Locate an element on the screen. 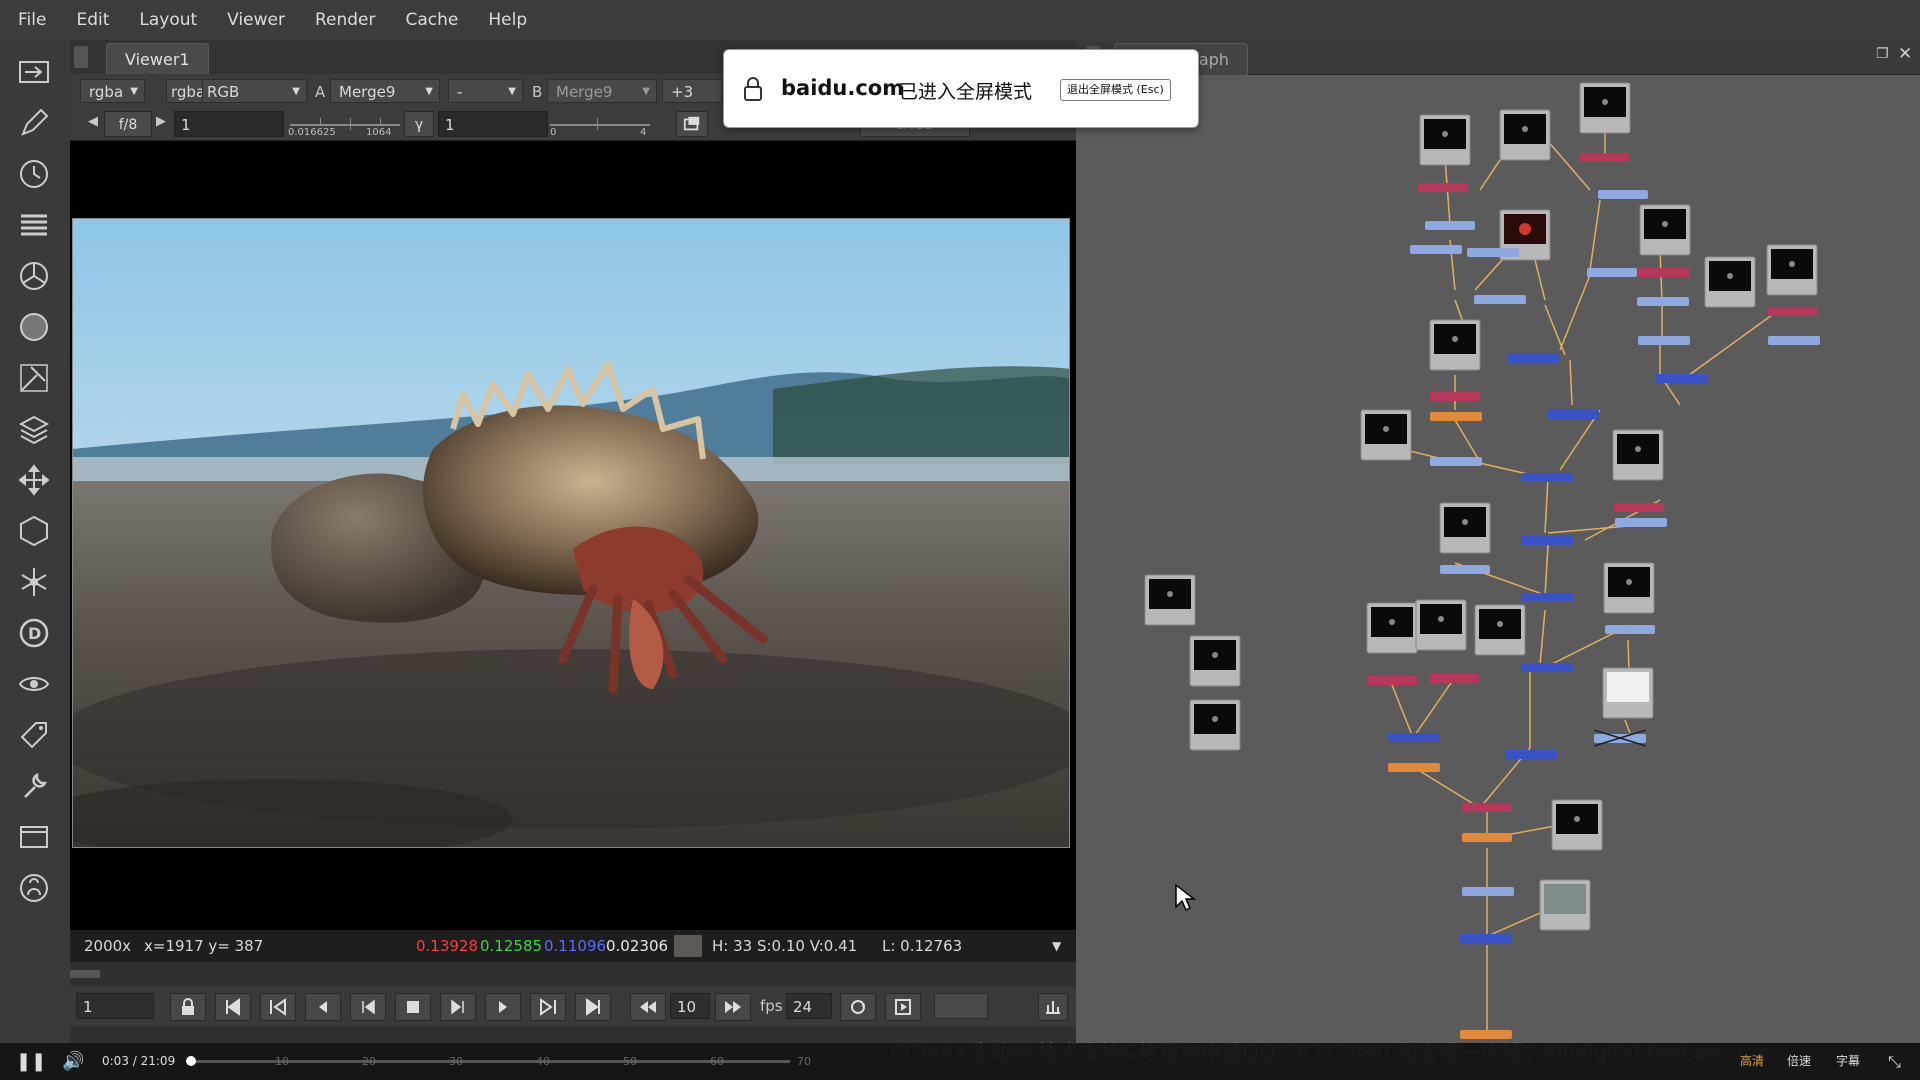 Image resolution: width=1920 pixels, height=1080 pixels. fstop-decrement-icon: ◀ is located at coordinates (93, 121).